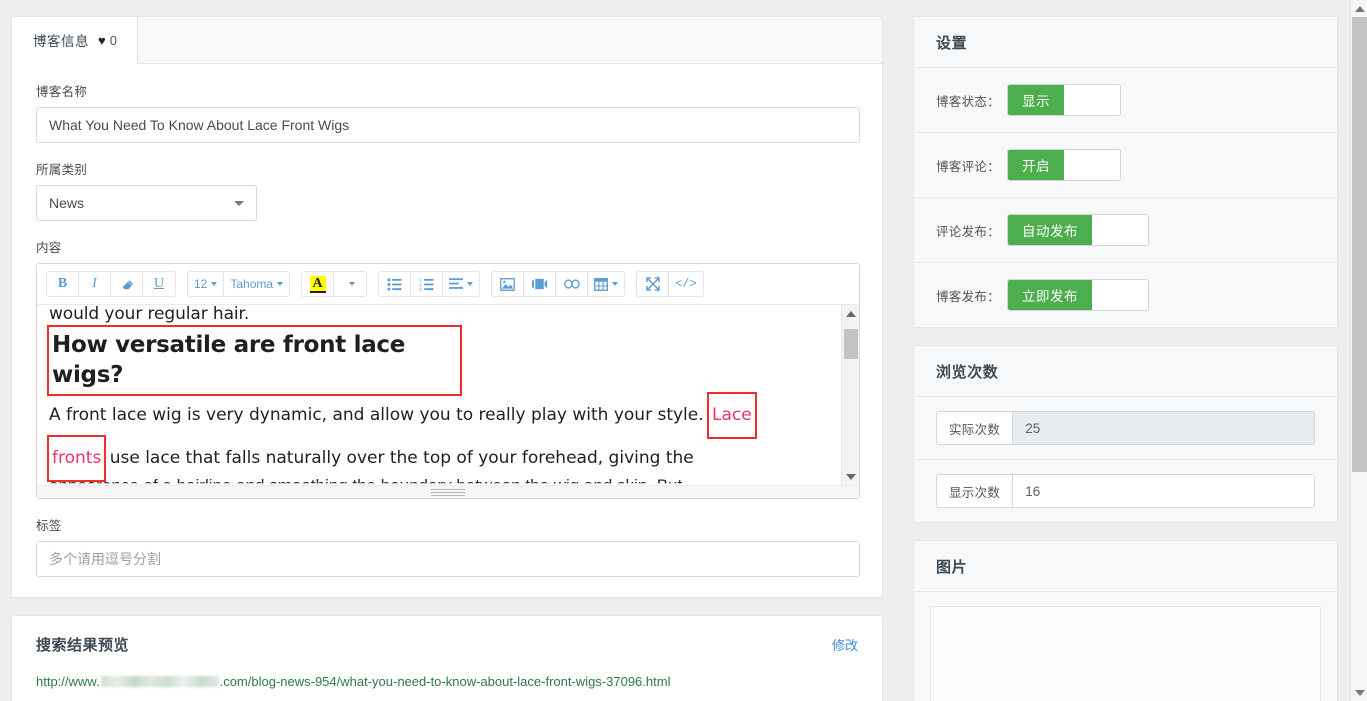 The image size is (1367, 701). What do you see at coordinates (62, 92) in the screenshot?
I see `blog-name-label: 博客名称` at bounding box center [62, 92].